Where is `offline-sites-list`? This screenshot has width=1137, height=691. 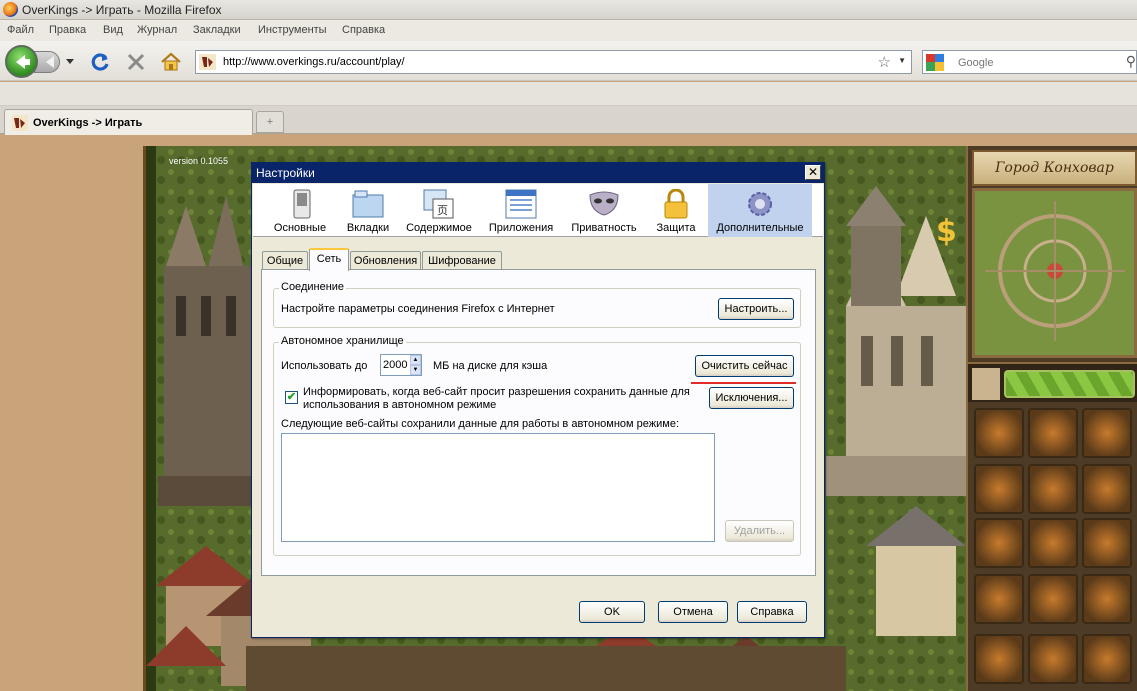 offline-sites-list is located at coordinates (498, 487).